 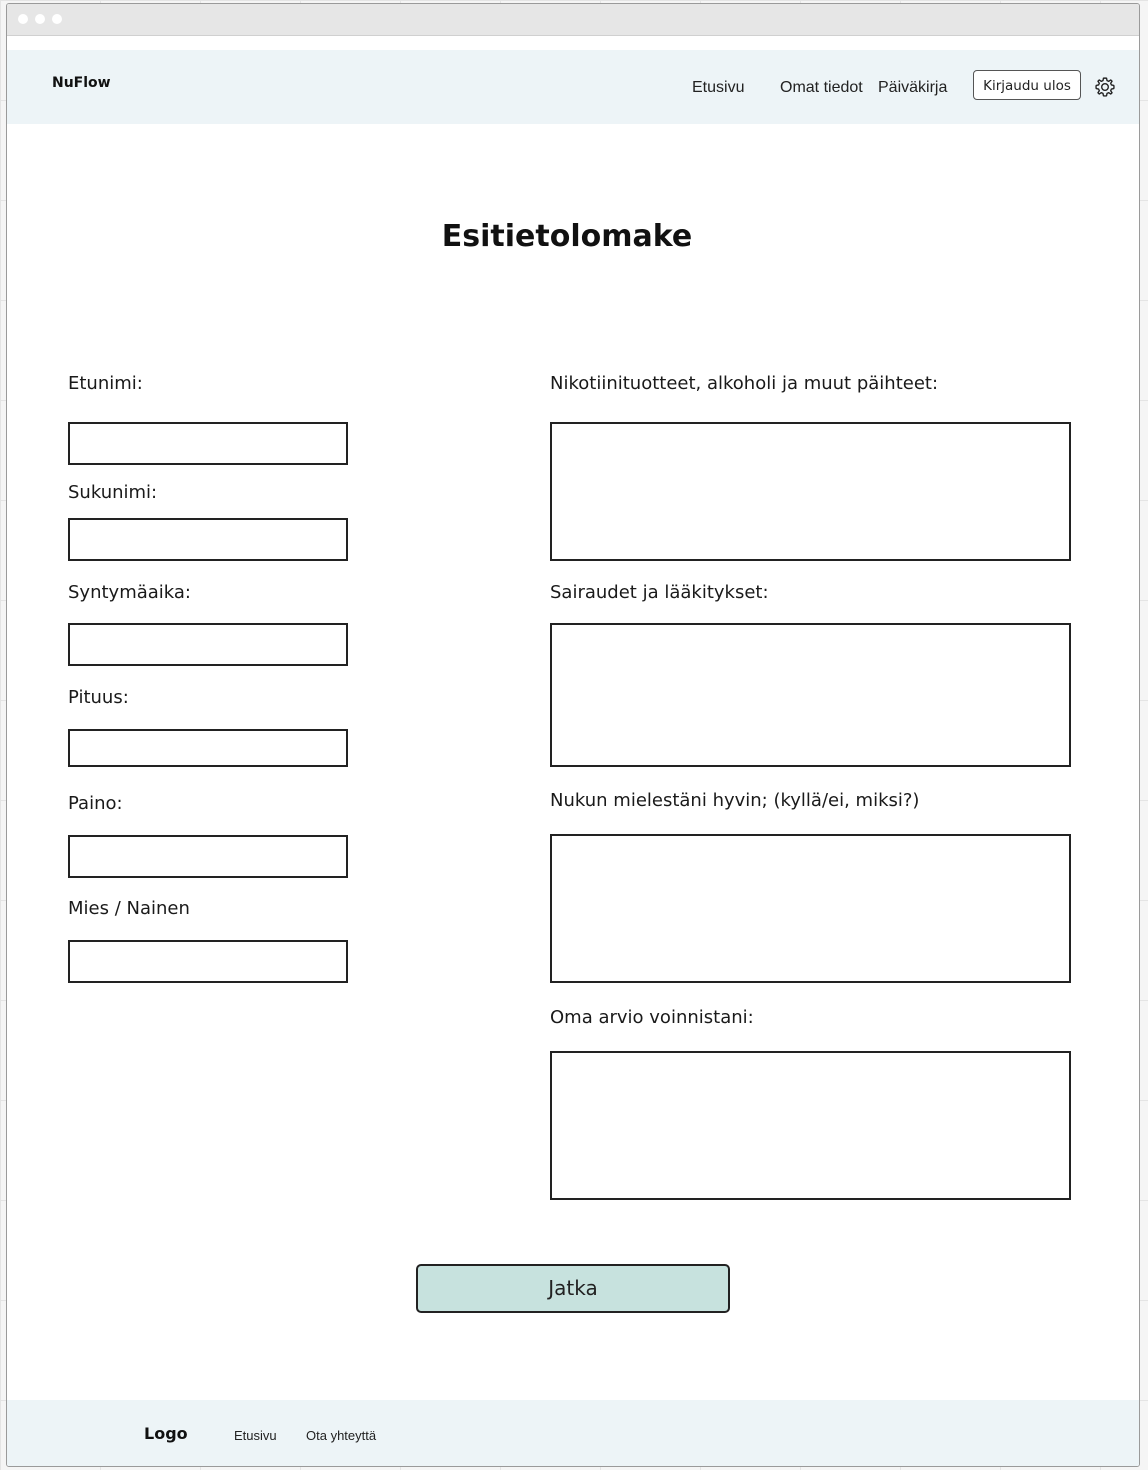 I want to click on brand-logo: NuFlow, so click(x=81, y=83).